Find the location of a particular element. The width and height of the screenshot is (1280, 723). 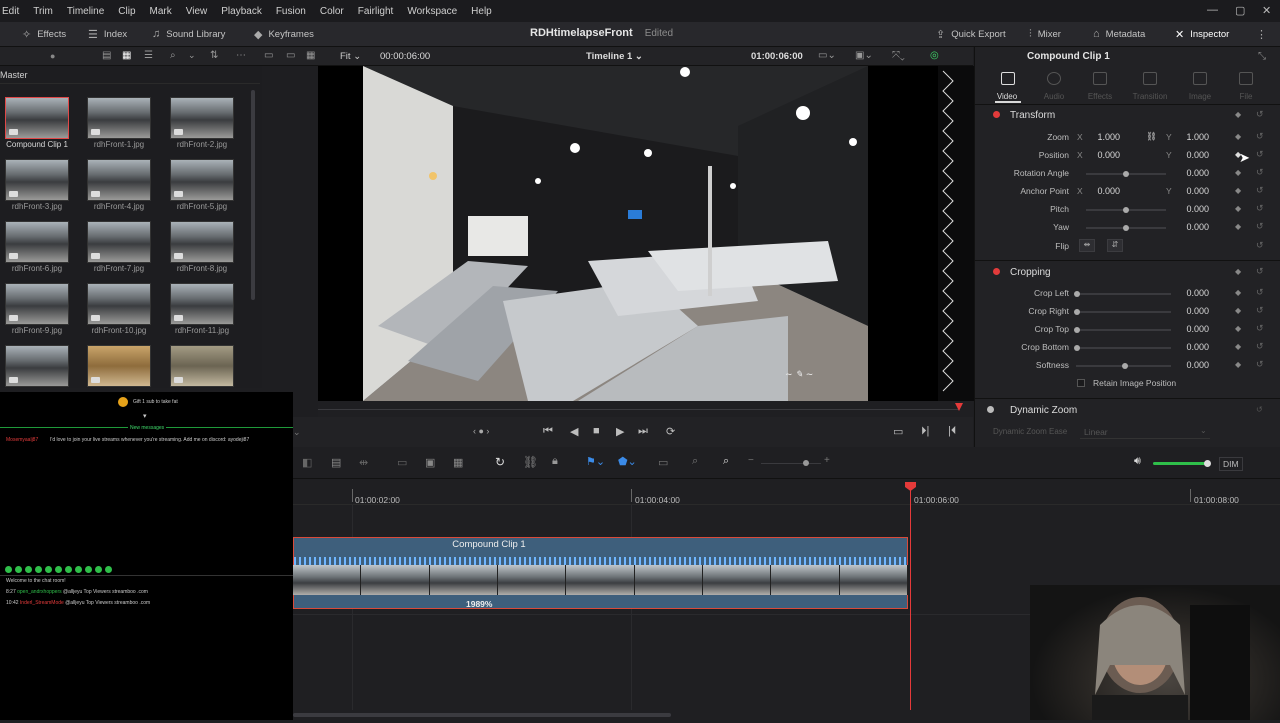

menu-view: View is located at coordinates (197, 11).